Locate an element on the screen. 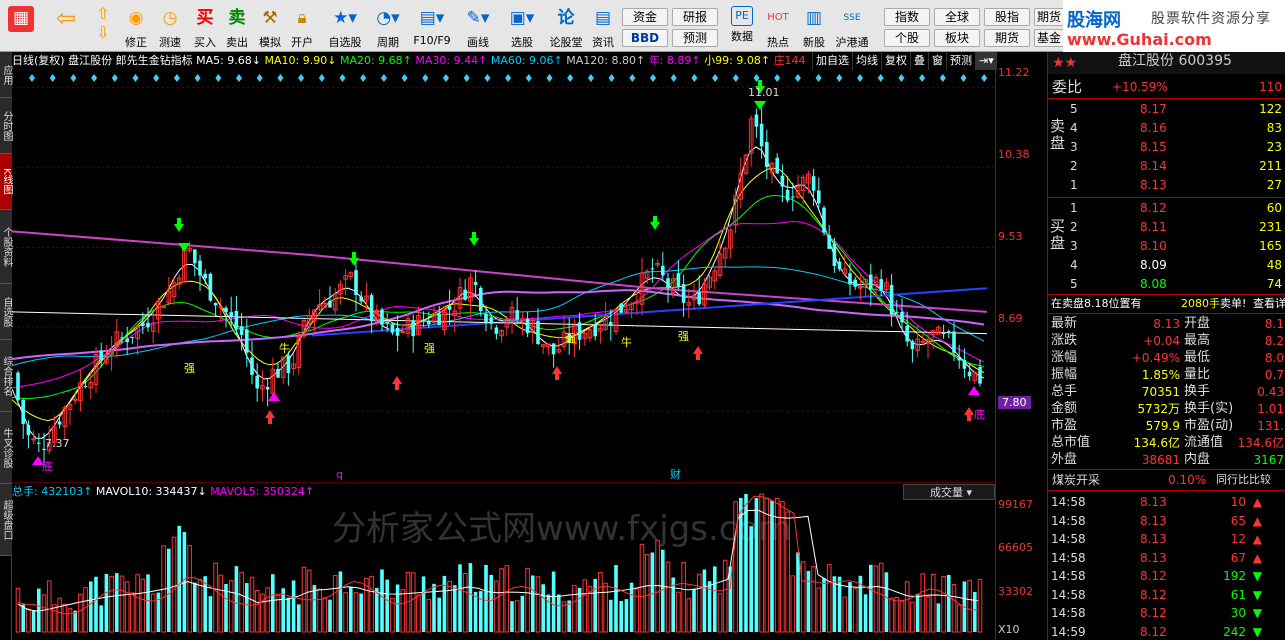 This screenshot has height=640, width=1285. open-account-button: 🔒︎ 开户 is located at coordinates (302, 27).